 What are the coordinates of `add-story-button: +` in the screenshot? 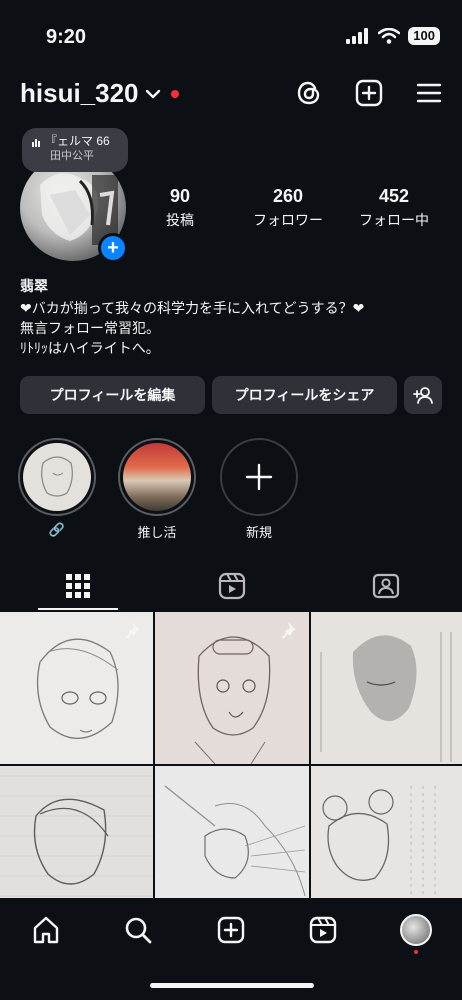 It's located at (113, 248).